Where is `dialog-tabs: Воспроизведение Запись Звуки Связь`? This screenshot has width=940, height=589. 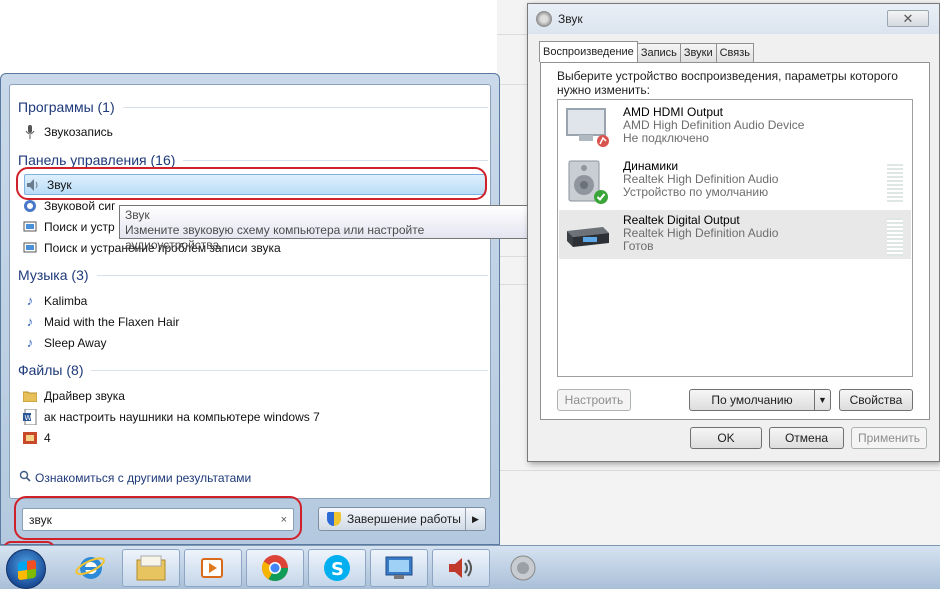 dialog-tabs: Воспроизведение Запись Звуки Связь is located at coordinates (647, 51).